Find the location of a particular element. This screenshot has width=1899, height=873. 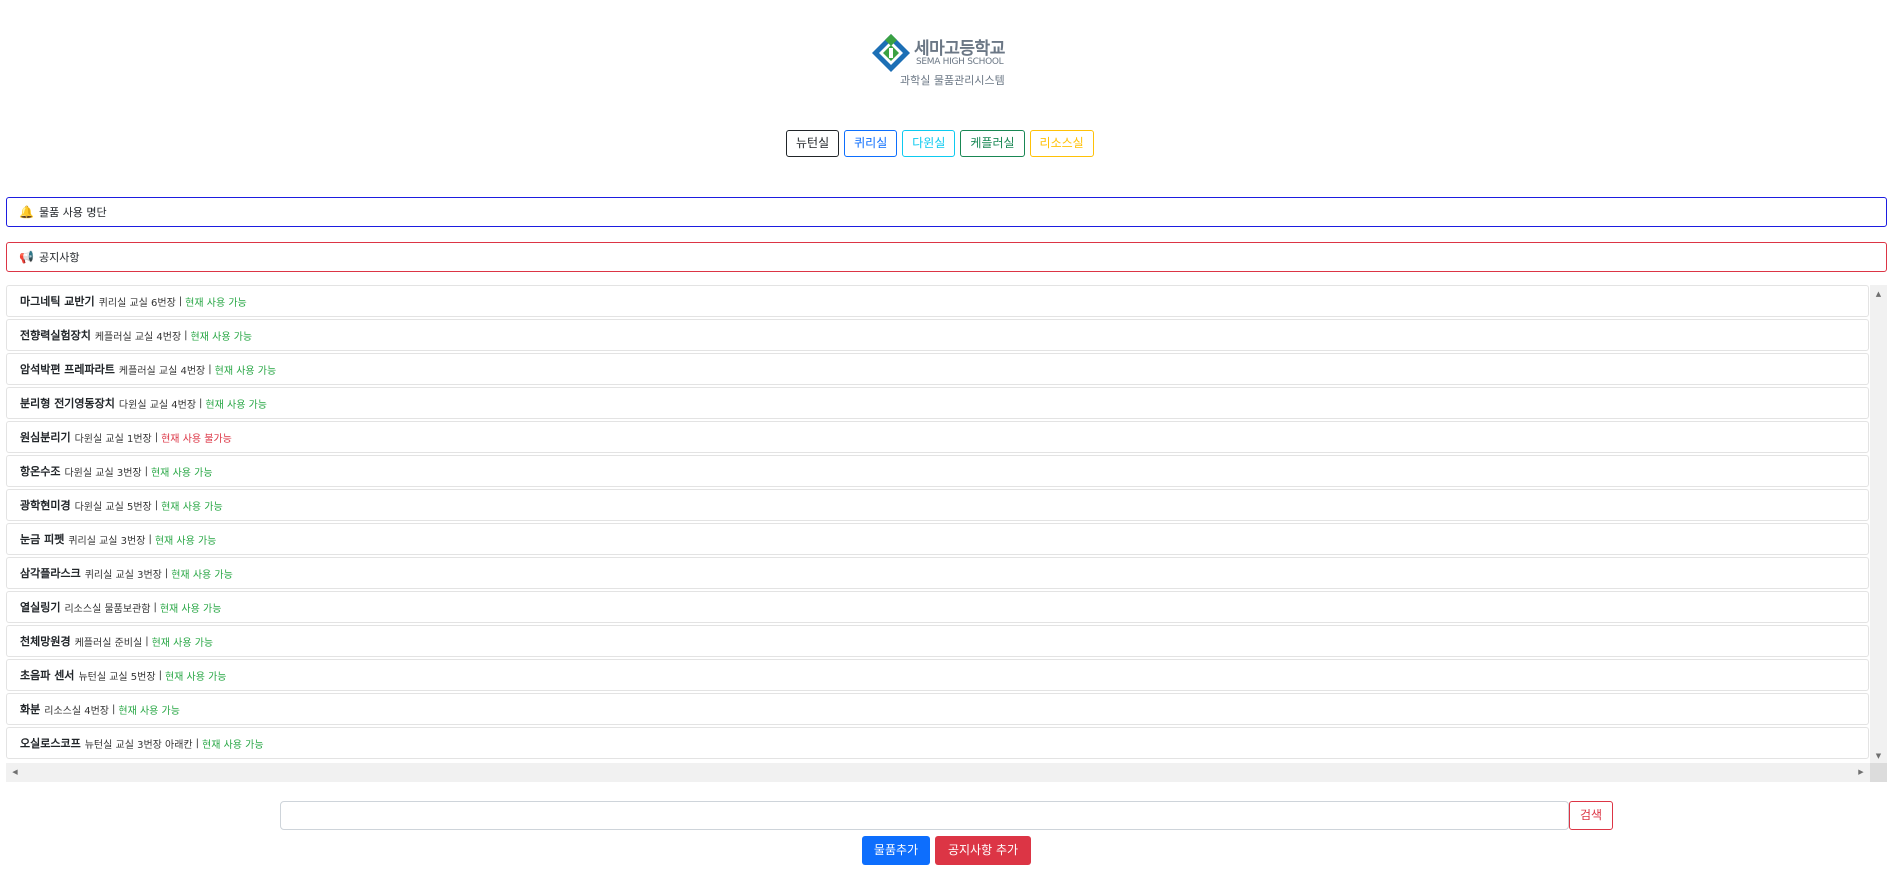

item-name: 열실링기 is located at coordinates (40, 607).